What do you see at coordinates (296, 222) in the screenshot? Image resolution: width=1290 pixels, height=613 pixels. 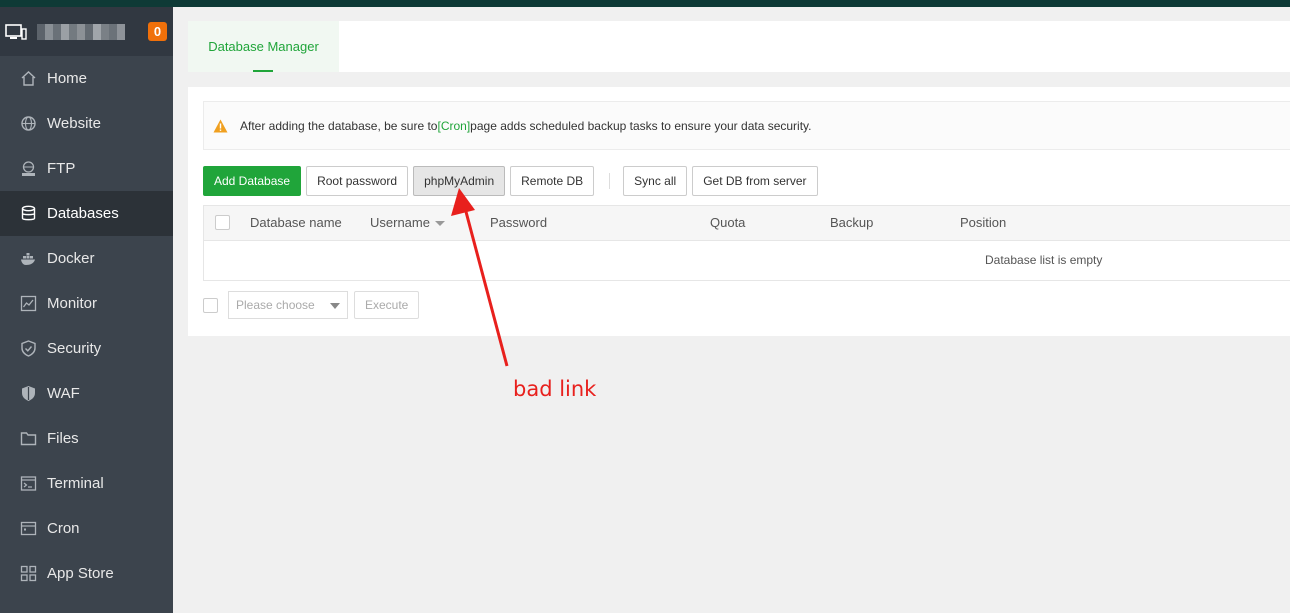 I see `col-database-name: Database name` at bounding box center [296, 222].